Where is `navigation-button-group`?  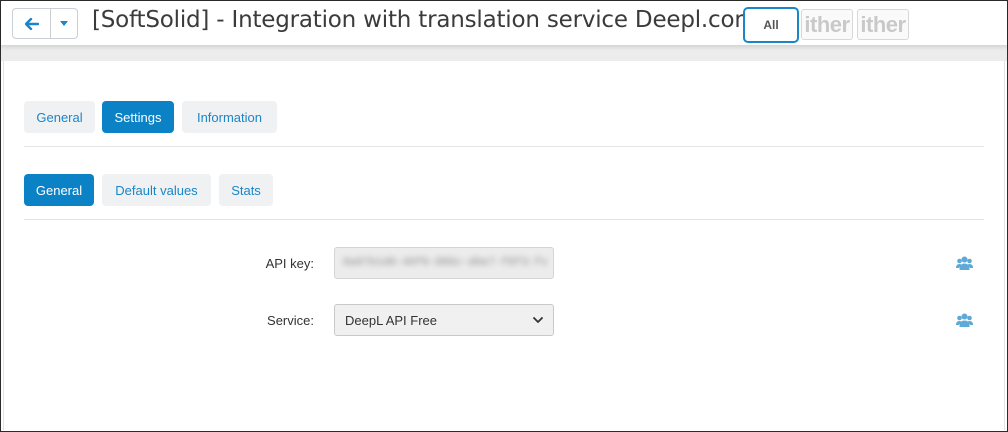 navigation-button-group is located at coordinates (45, 23).